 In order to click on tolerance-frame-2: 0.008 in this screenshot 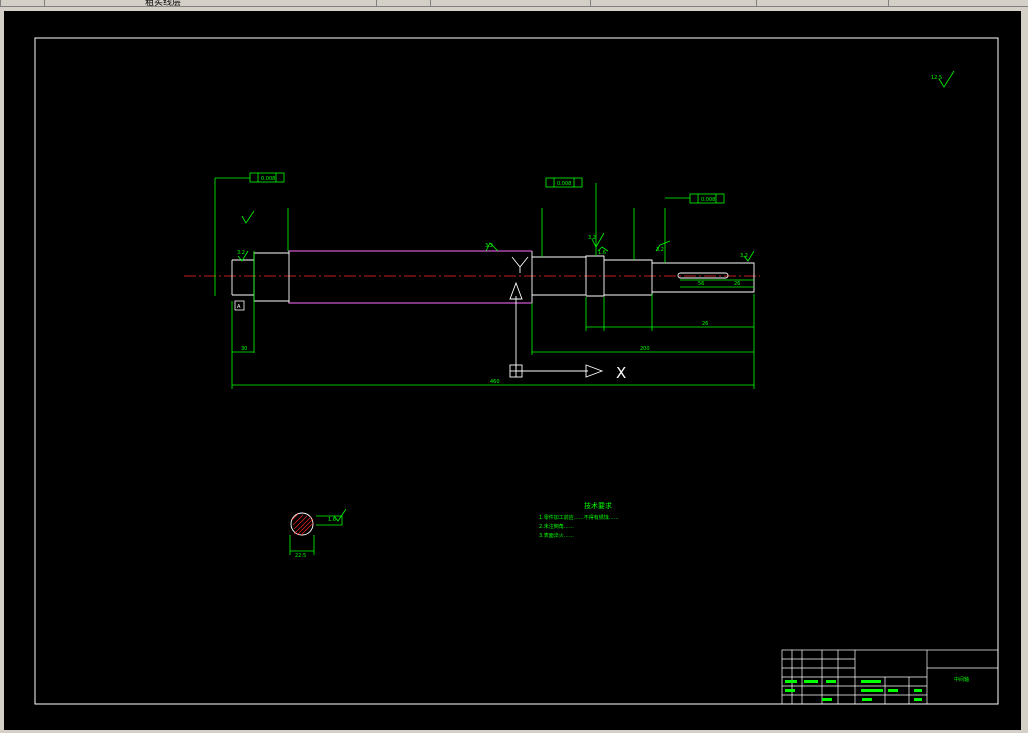, I will do `click(564, 182)`.